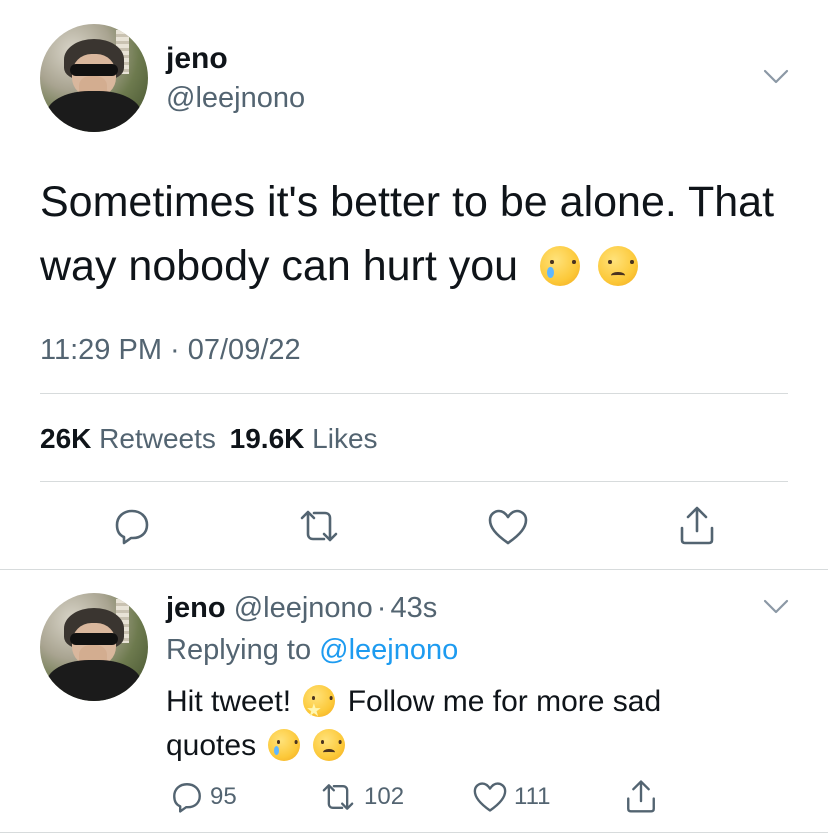  I want to click on reply-header: jeno @leejnono · 43s, so click(301, 608).